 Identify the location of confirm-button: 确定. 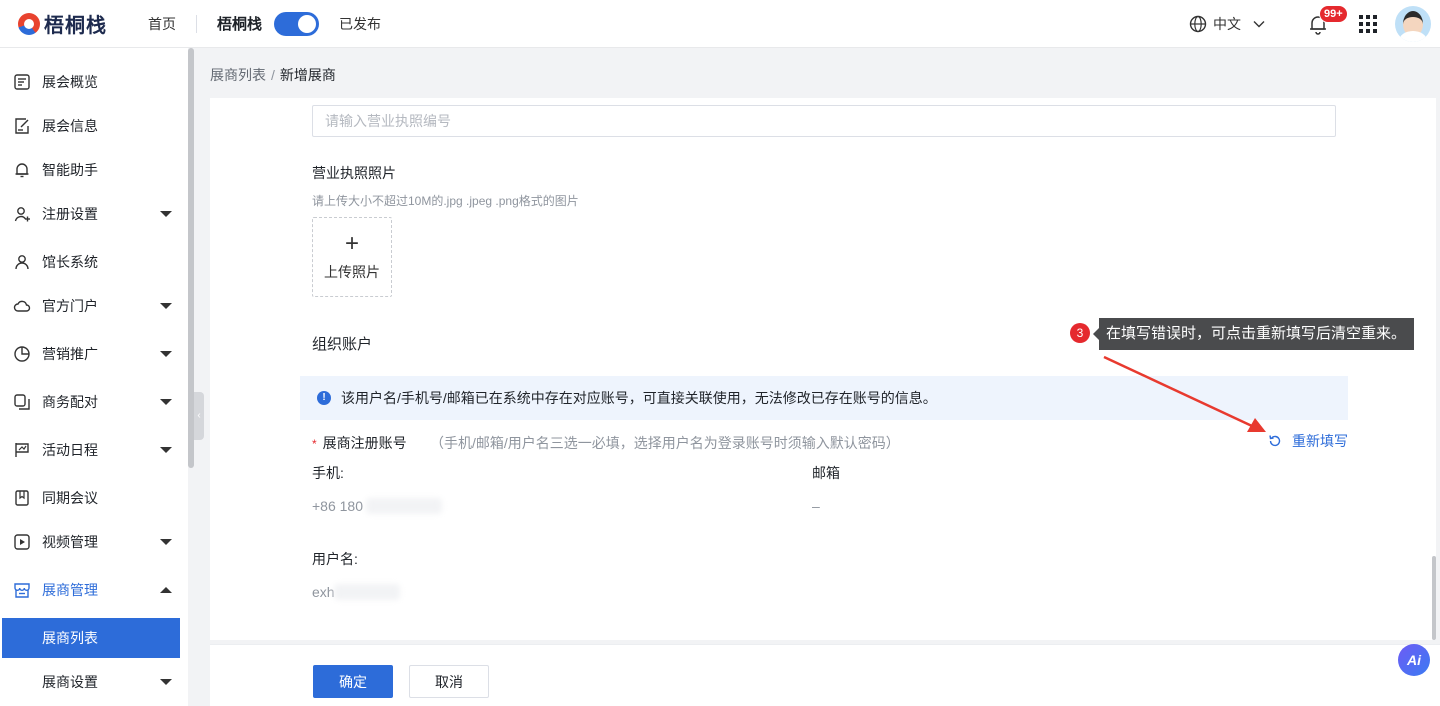
(353, 681).